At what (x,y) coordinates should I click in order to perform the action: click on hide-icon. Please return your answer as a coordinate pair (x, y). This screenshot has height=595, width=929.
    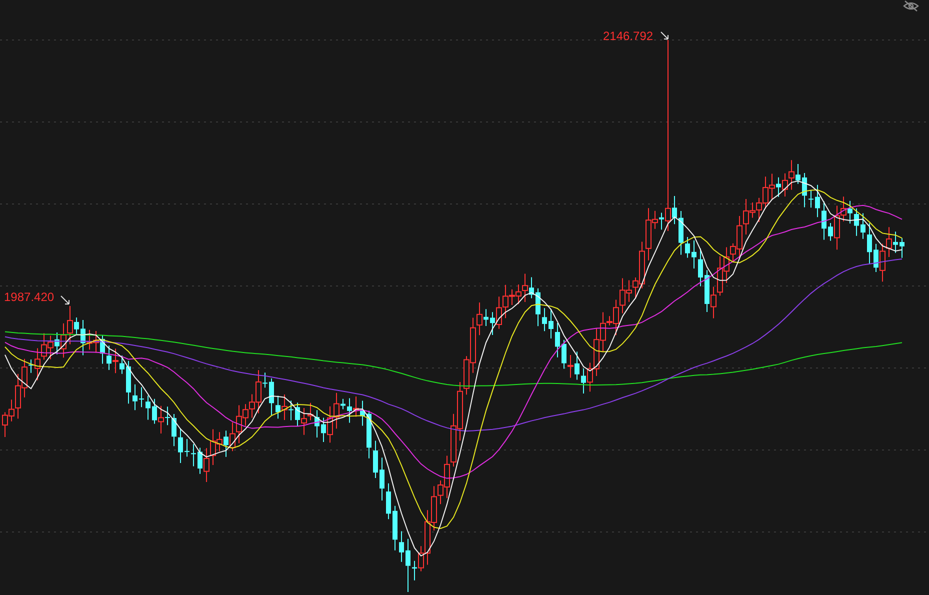
    Looking at the image, I should click on (911, 6).